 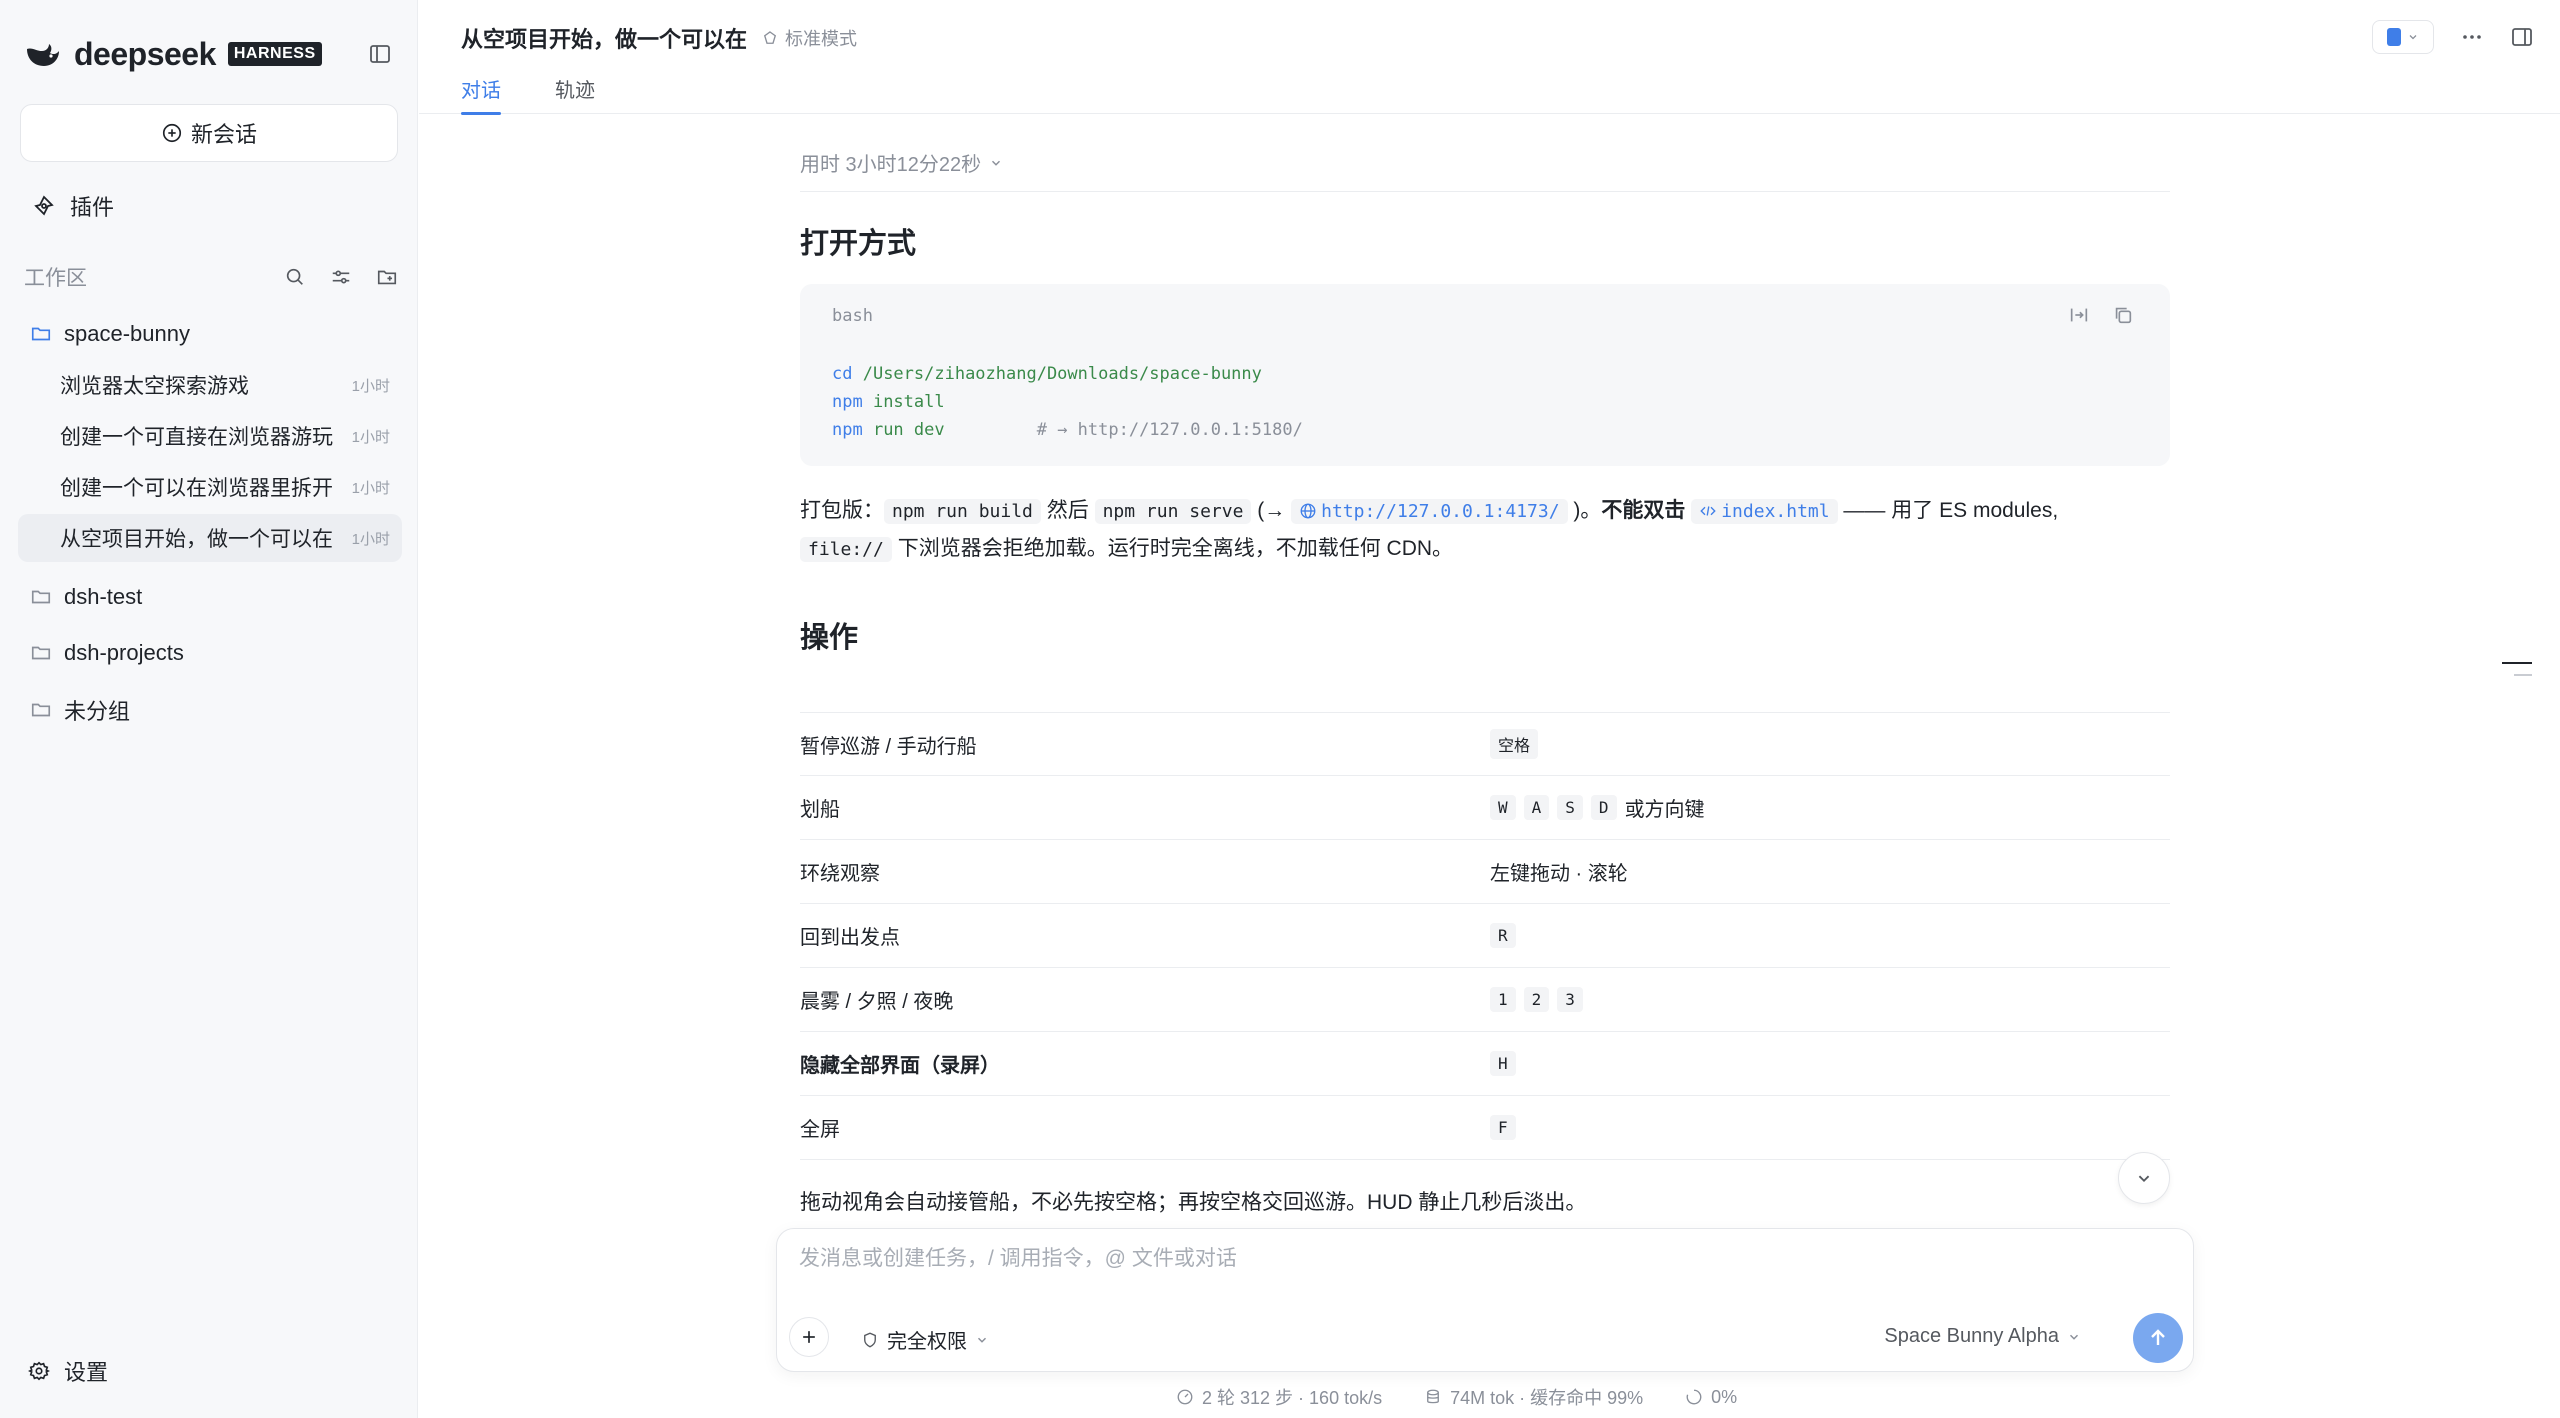 What do you see at coordinates (770, 37) in the screenshot?
I see `mode-icon` at bounding box center [770, 37].